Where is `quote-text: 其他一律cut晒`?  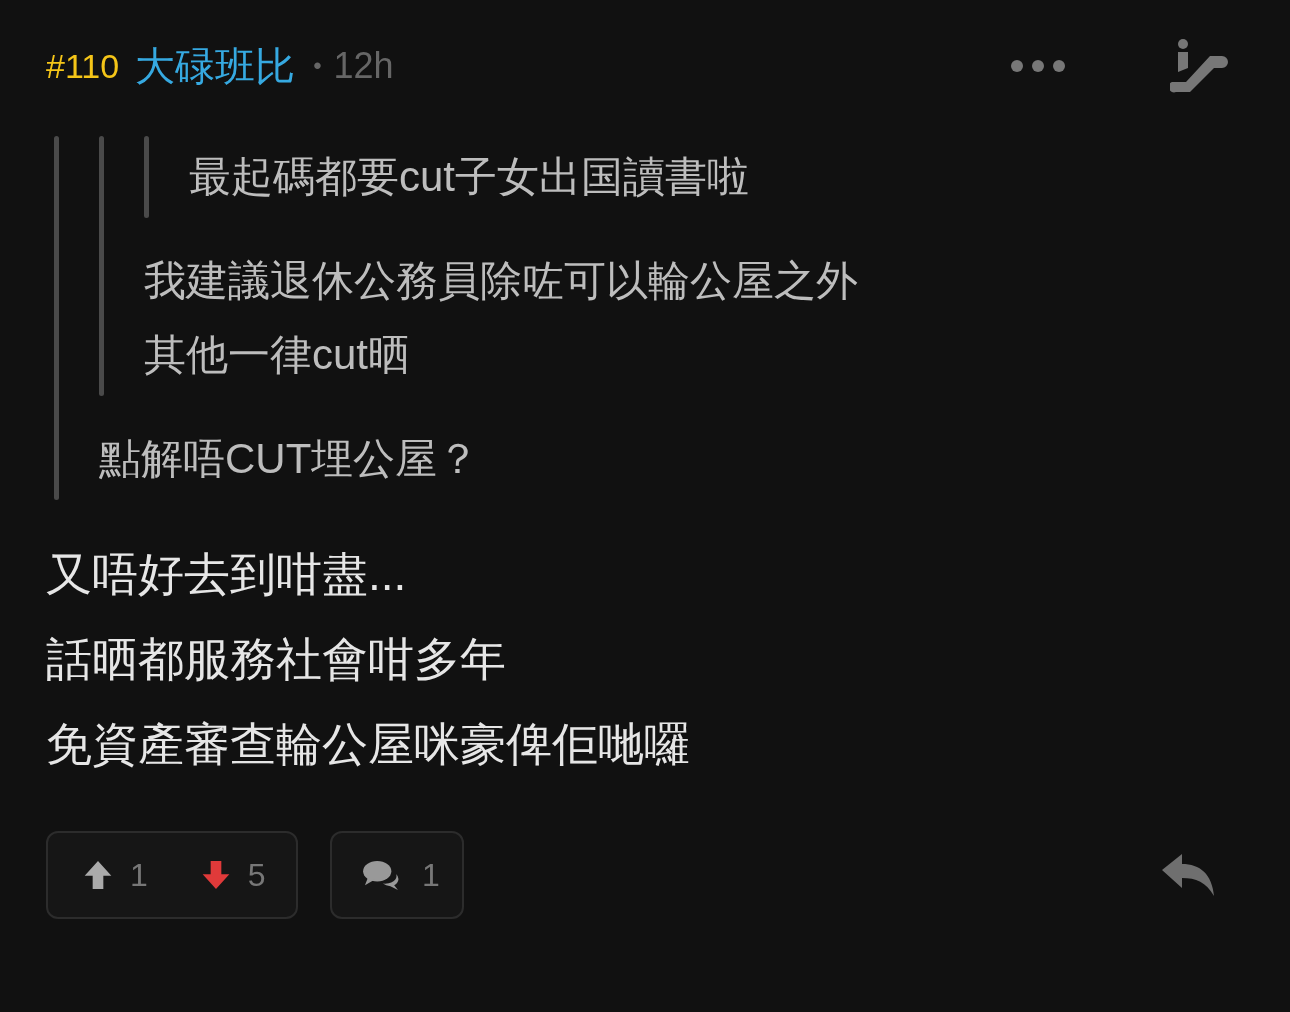 quote-text: 其他一律cut晒 is located at coordinates (278, 355).